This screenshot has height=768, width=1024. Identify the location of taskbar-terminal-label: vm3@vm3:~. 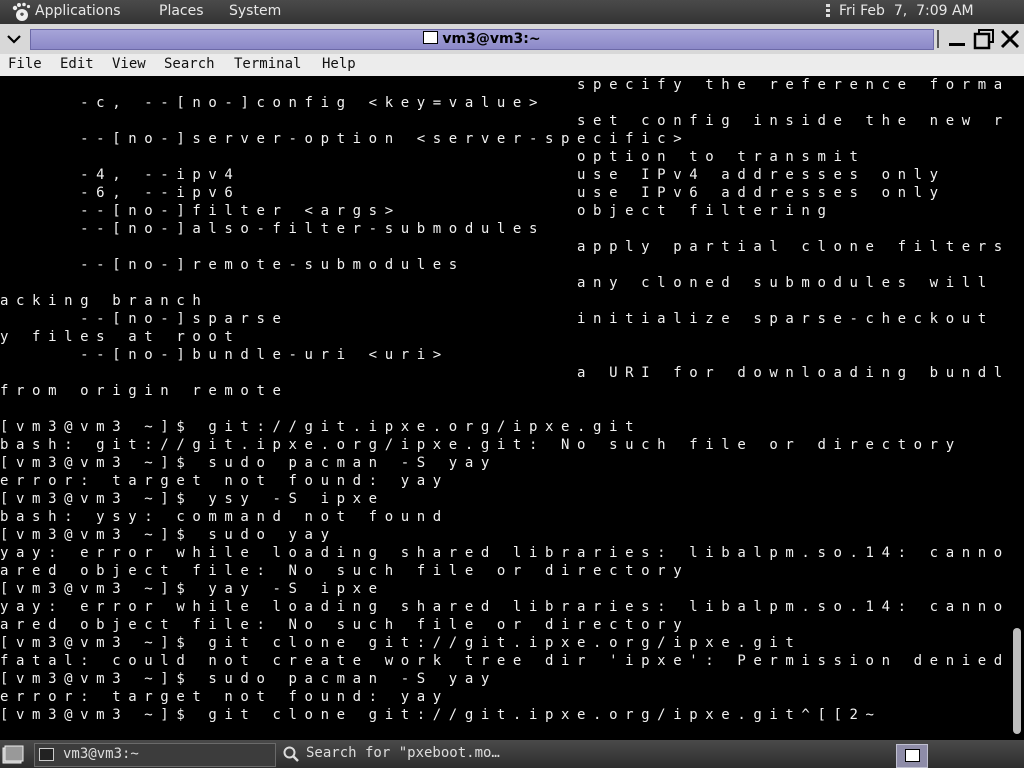
(101, 754).